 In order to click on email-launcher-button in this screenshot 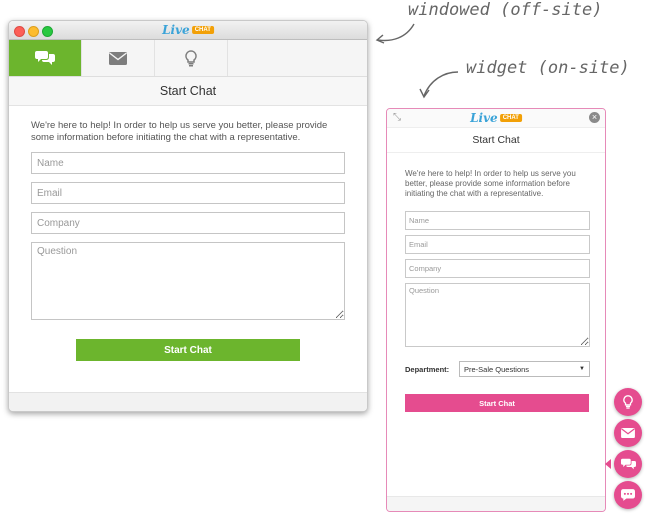, I will do `click(628, 433)`.